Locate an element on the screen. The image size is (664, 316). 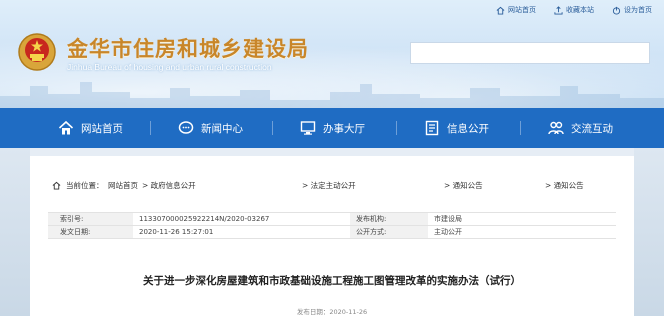
nav-item-service-hall: 办事大厅 is located at coordinates (332, 128).